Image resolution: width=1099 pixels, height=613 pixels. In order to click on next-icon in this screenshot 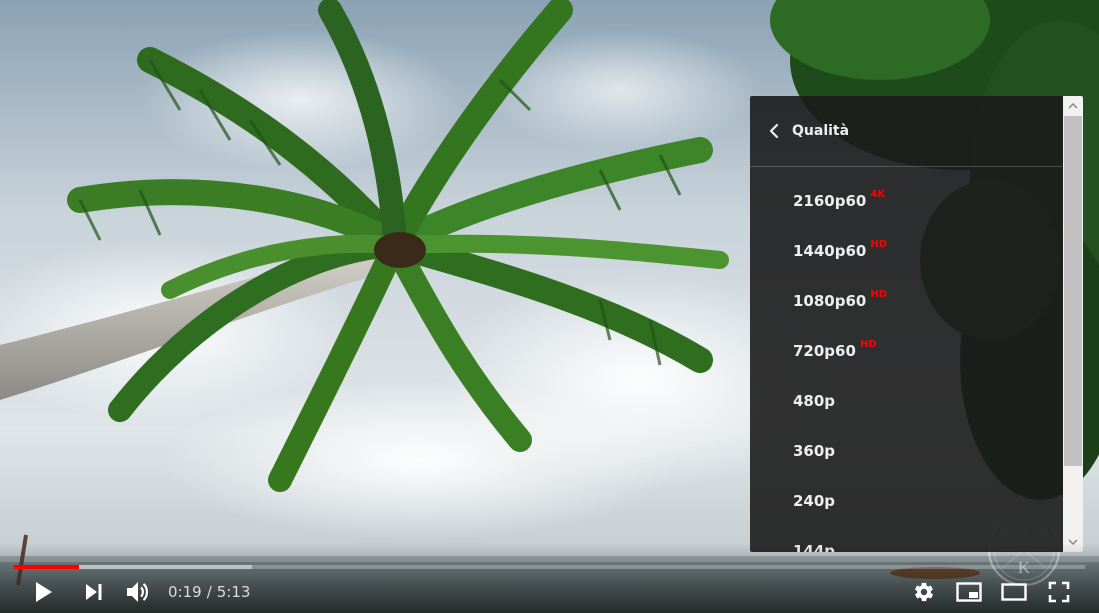, I will do `click(94, 592)`.